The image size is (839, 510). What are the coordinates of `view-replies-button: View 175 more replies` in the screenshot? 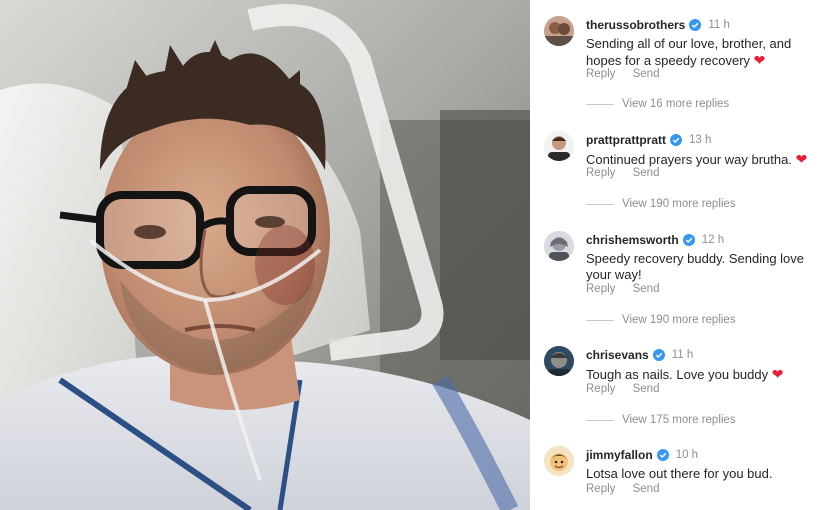 It's located at (661, 420).